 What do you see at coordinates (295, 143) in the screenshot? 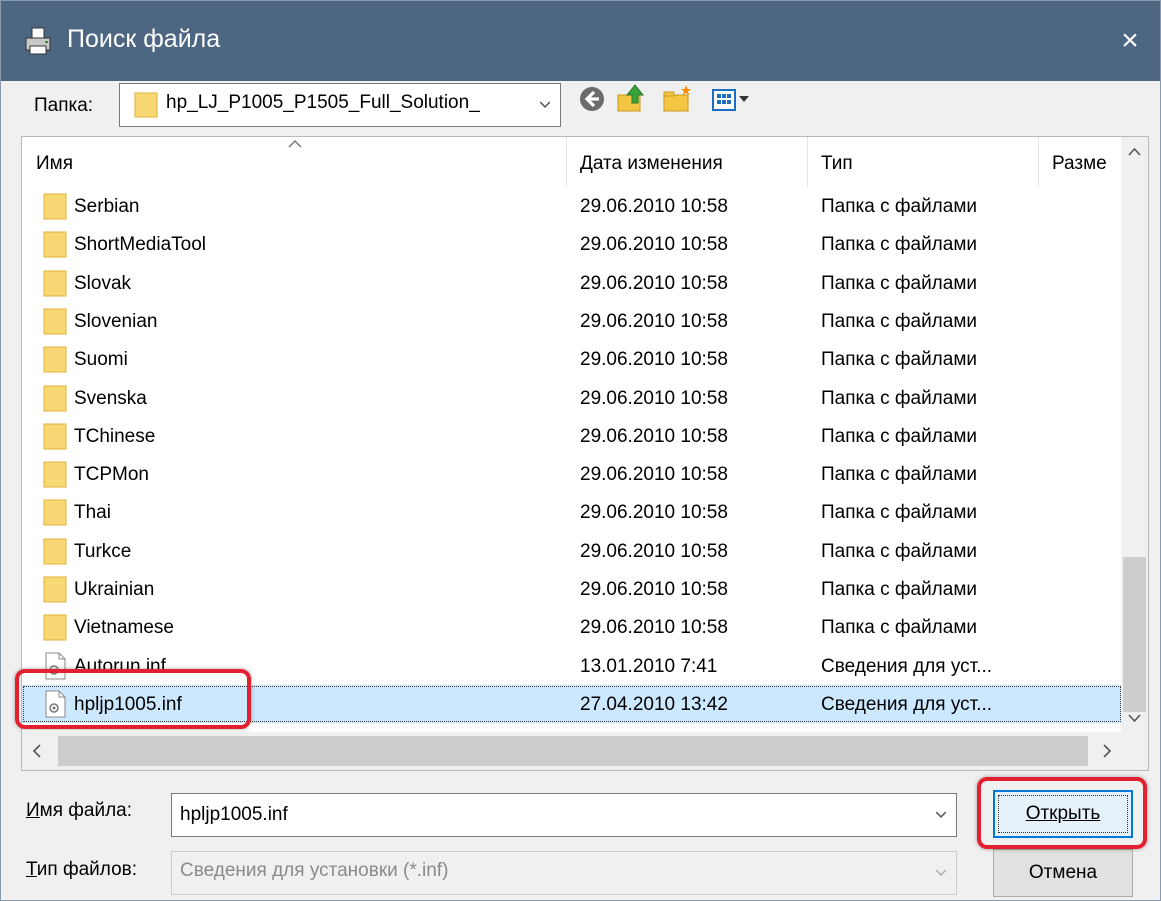
I see `sort-ascending-icon` at bounding box center [295, 143].